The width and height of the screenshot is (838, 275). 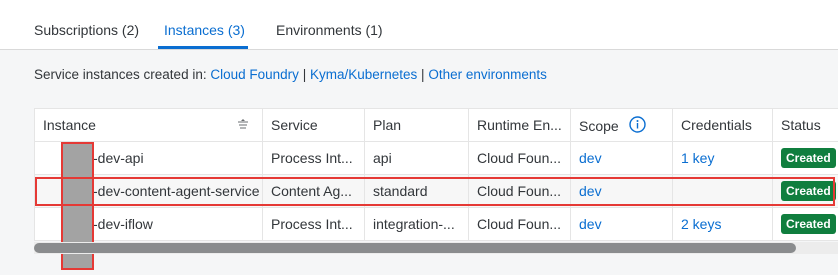 What do you see at coordinates (637, 124) in the screenshot?
I see `info-circle-icon` at bounding box center [637, 124].